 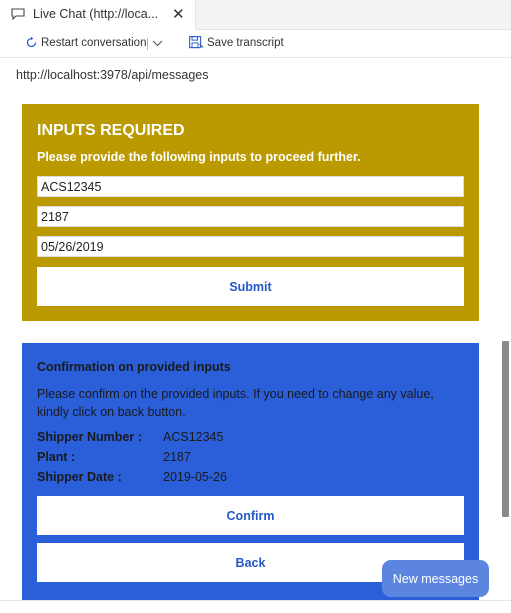 I want to click on restart-options-dropdown, so click(x=157, y=45).